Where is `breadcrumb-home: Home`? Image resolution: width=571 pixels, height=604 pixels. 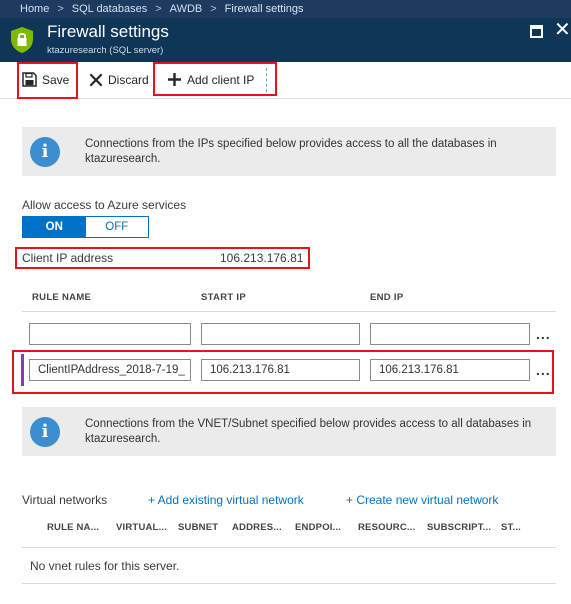
breadcrumb-home: Home is located at coordinates (34, 9).